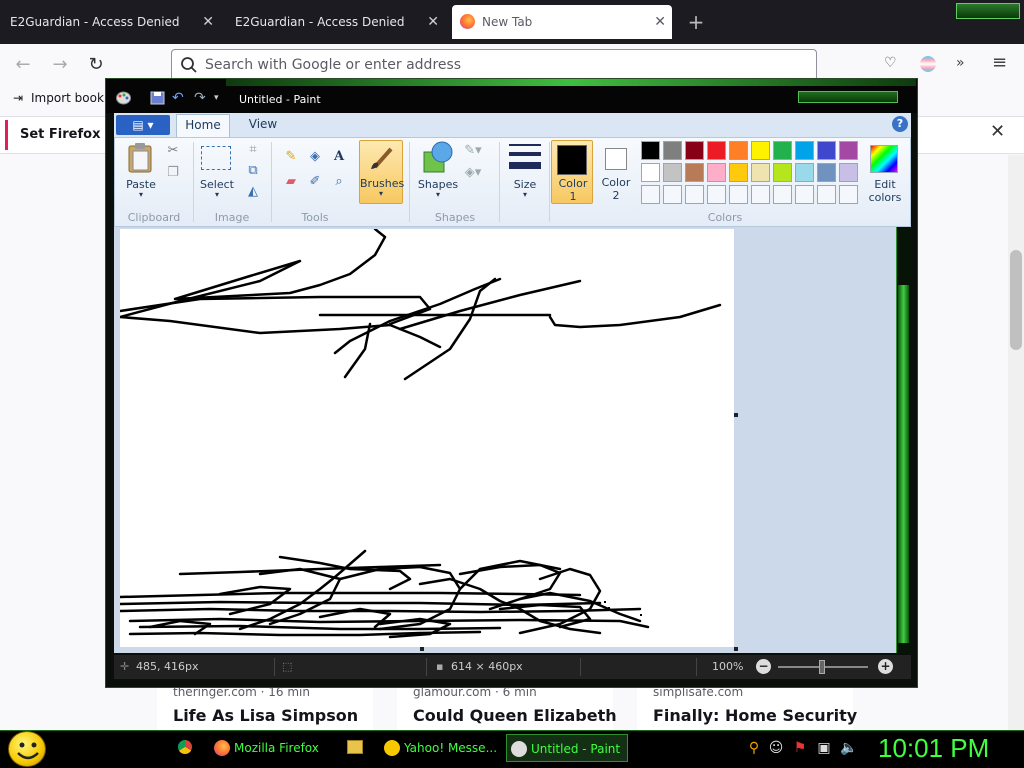  What do you see at coordinates (173, 173) in the screenshot?
I see `copy-icon: ❐` at bounding box center [173, 173].